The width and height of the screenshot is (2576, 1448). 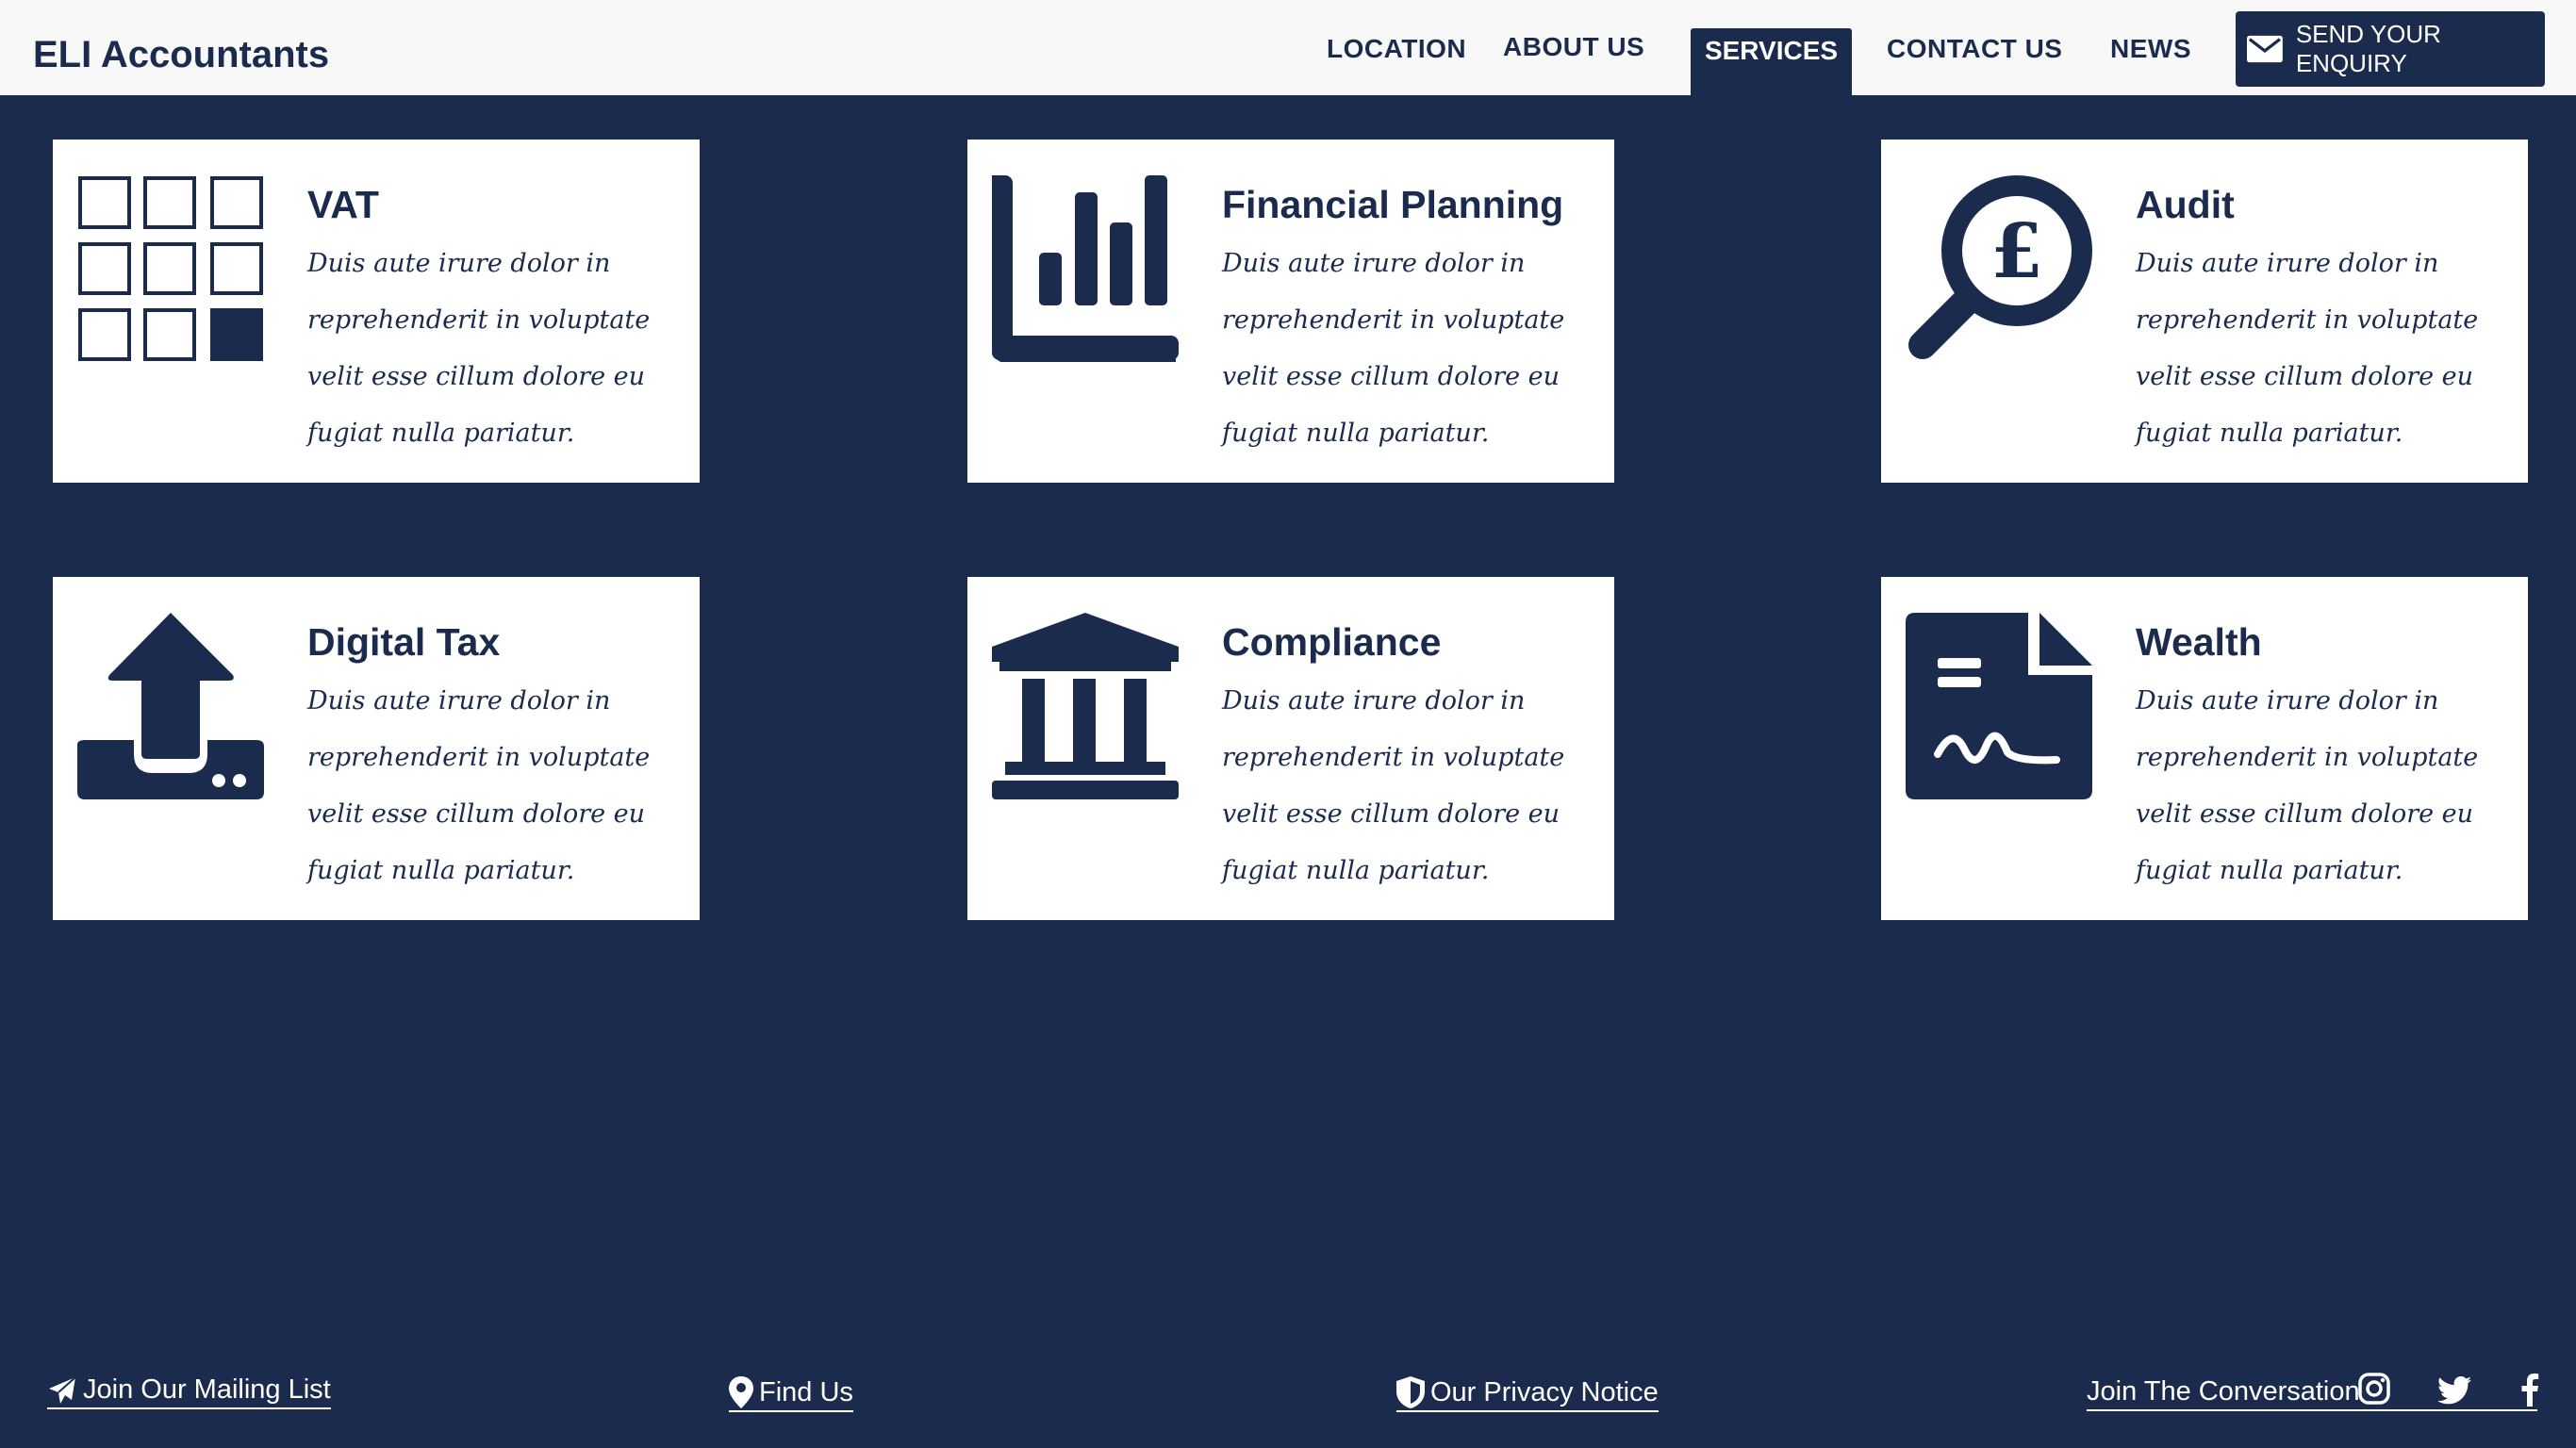 What do you see at coordinates (170, 268) in the screenshot?
I see `grid-icon` at bounding box center [170, 268].